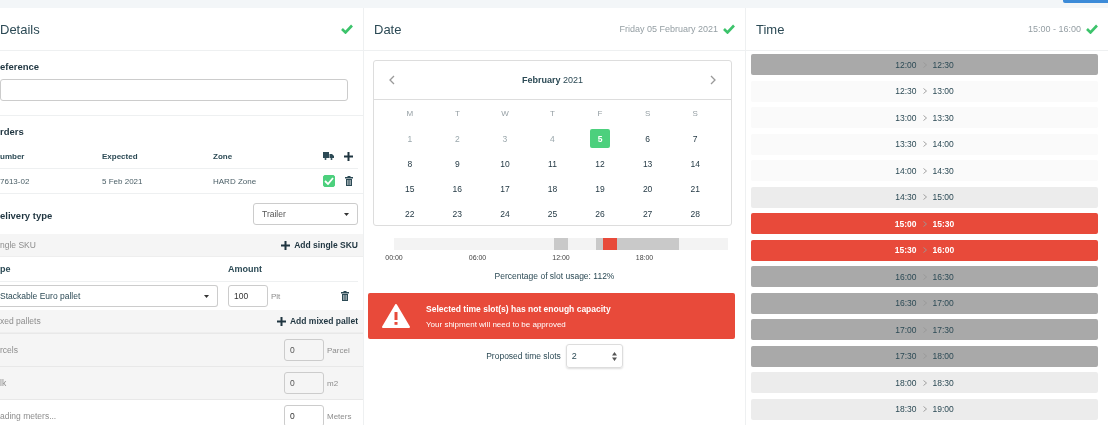 The width and height of the screenshot is (1108, 425). I want to click on calendar-day: 18, so click(552, 188).